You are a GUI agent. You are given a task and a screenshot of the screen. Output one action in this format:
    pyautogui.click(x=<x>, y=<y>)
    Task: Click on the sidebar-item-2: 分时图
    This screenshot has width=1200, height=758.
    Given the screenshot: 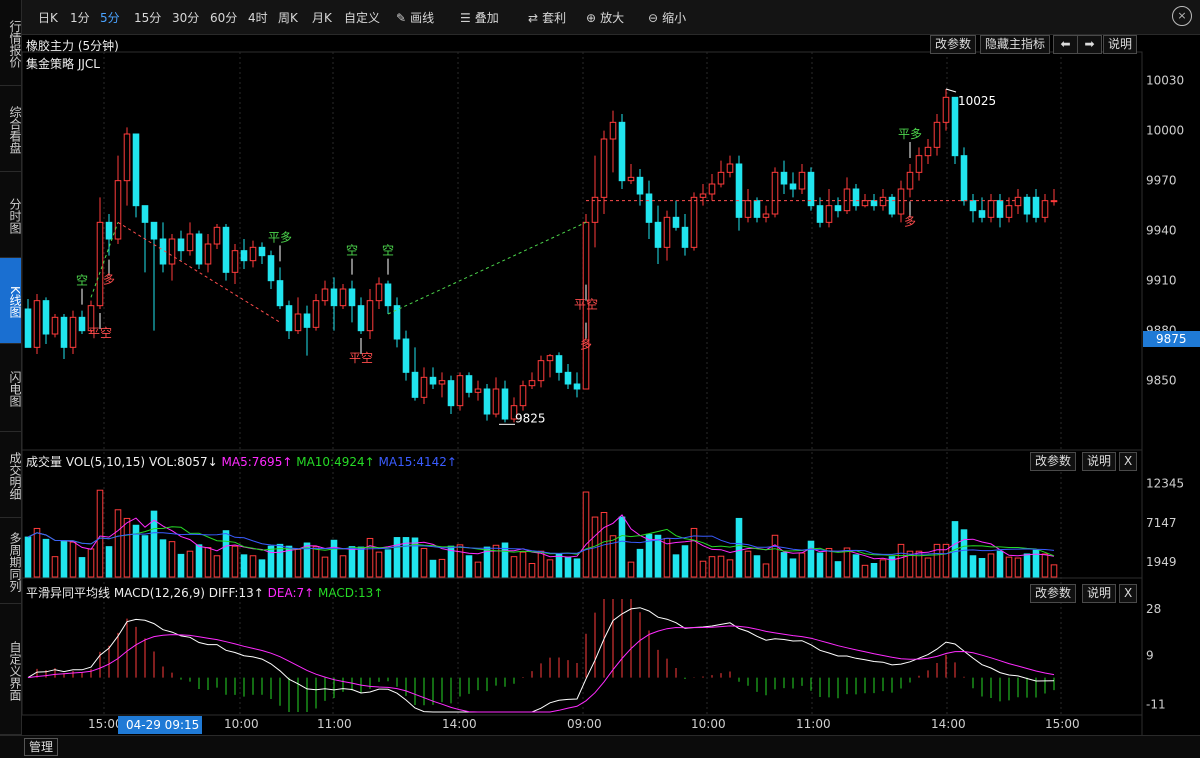 What is the action you would take?
    pyautogui.click(x=11, y=215)
    